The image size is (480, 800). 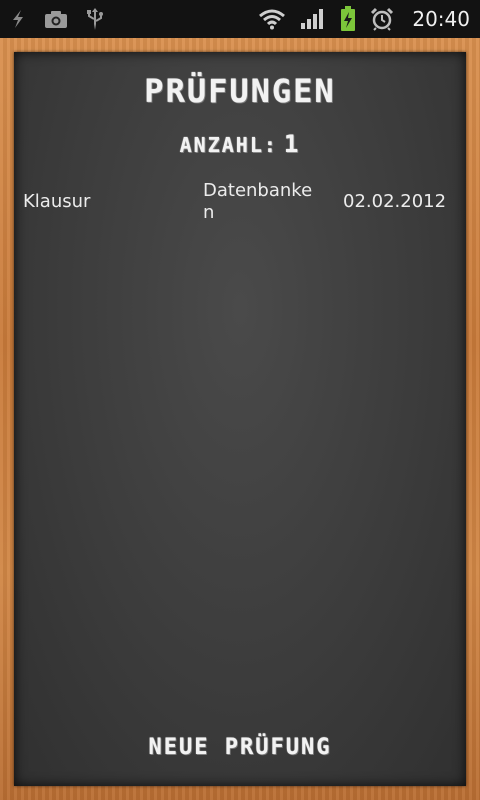 I want to click on exam-date: 02.02.2012, so click(x=395, y=201).